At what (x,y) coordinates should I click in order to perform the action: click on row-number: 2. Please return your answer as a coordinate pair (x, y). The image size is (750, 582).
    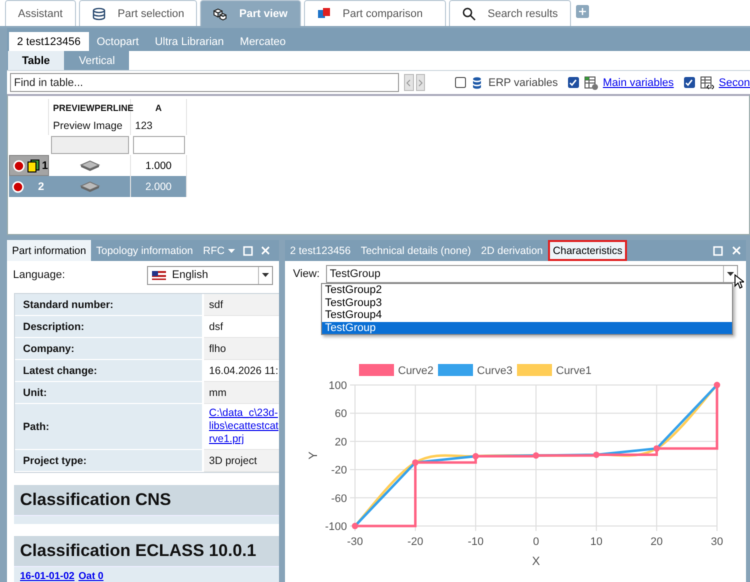
    Looking at the image, I should click on (41, 186).